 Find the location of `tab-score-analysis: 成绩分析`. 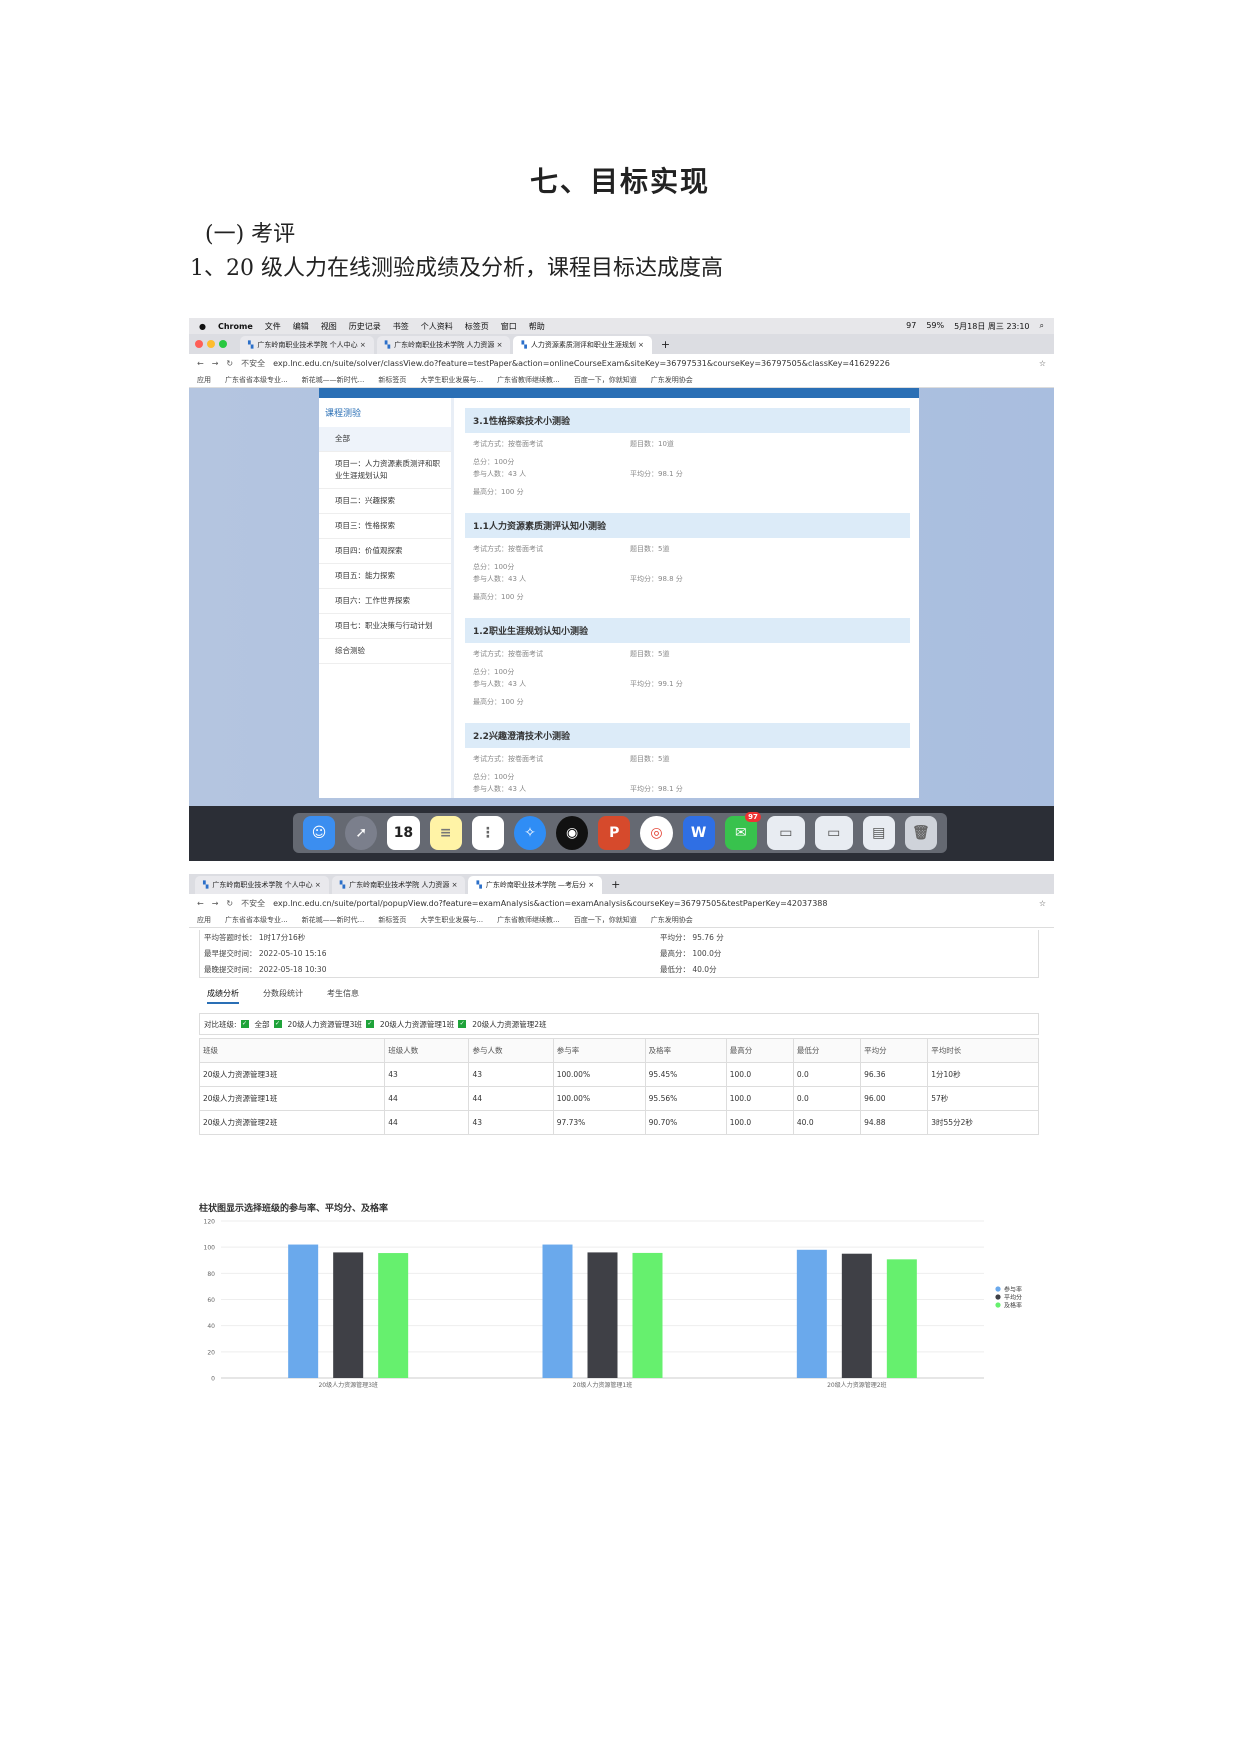

tab-score-analysis: 成绩分析 is located at coordinates (223, 996).